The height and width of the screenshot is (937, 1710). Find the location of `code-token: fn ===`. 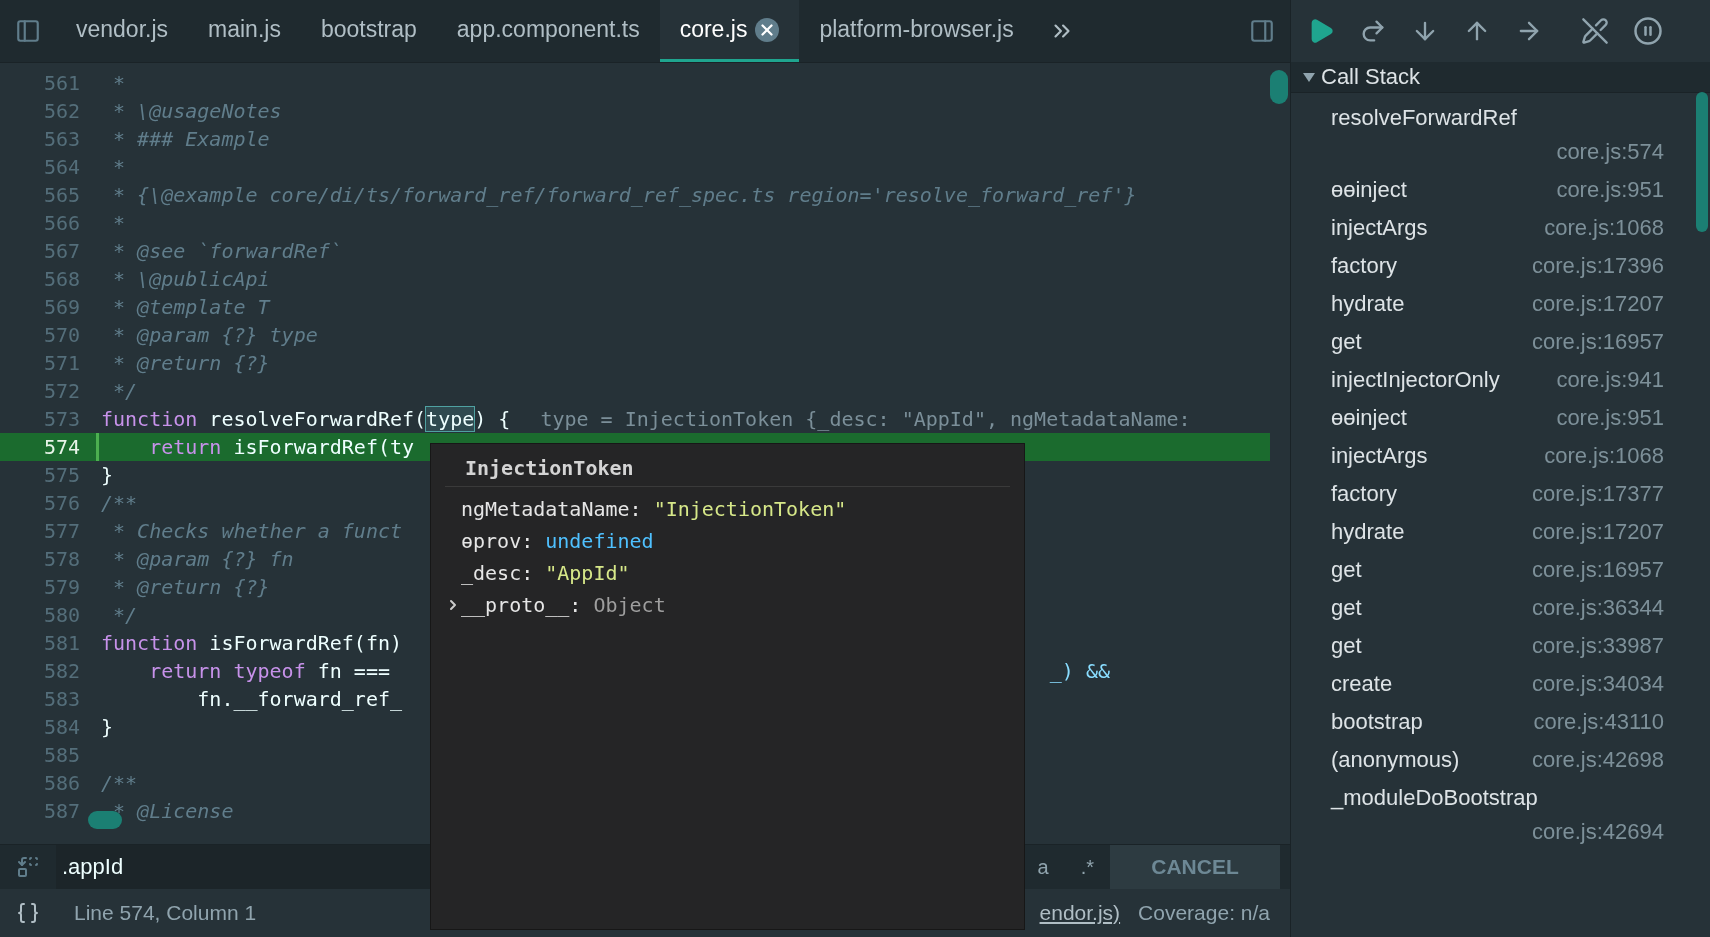

code-token: fn === is located at coordinates (353, 671).